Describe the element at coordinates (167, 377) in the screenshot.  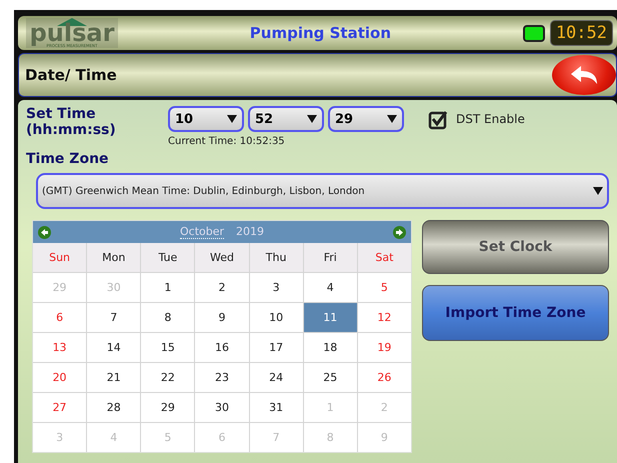
I see `calendar-day: 22` at that location.